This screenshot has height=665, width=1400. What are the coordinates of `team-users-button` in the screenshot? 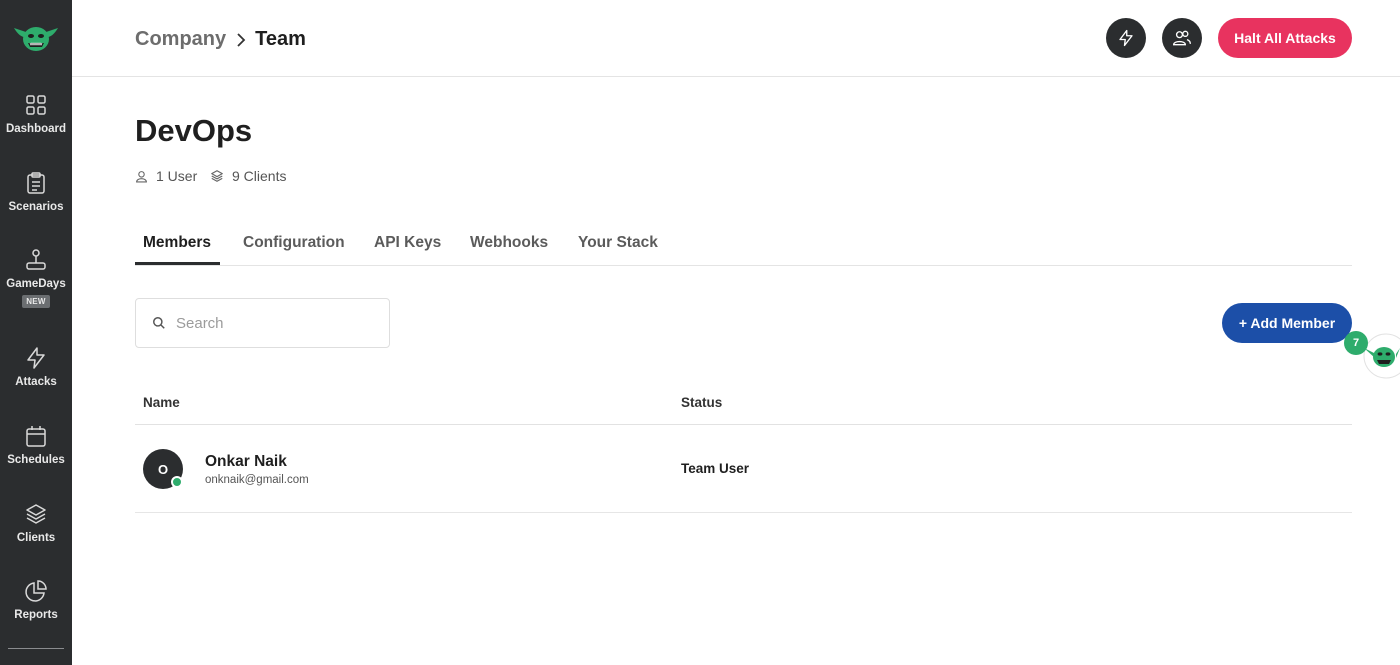 It's located at (1182, 38).